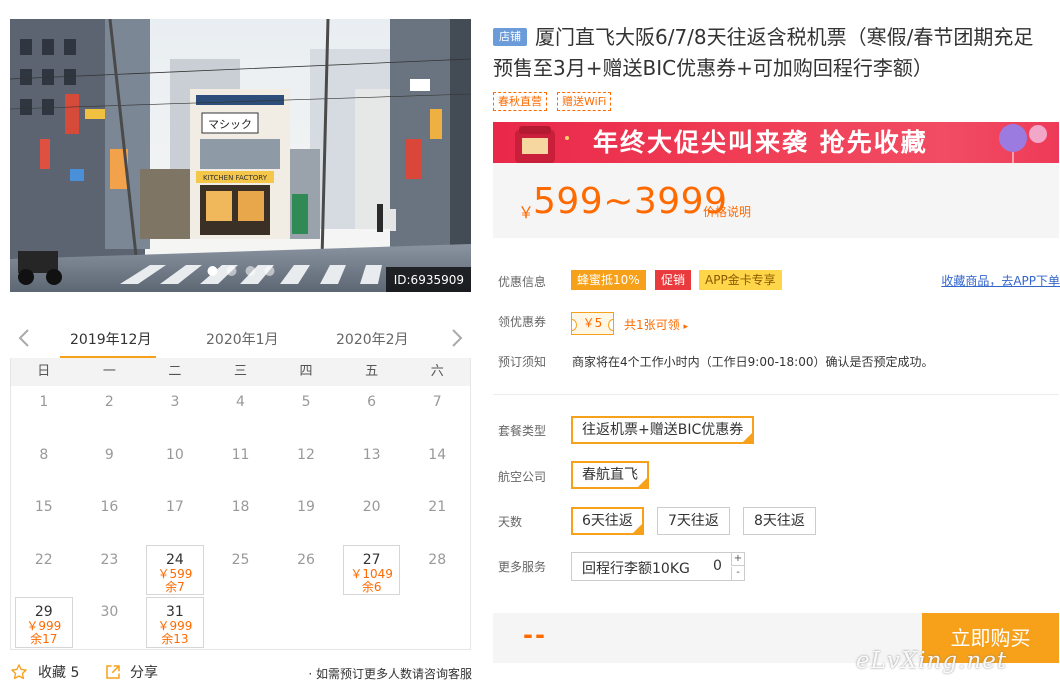  What do you see at coordinates (175, 573) in the screenshot?
I see `day-price: ￥599` at bounding box center [175, 573].